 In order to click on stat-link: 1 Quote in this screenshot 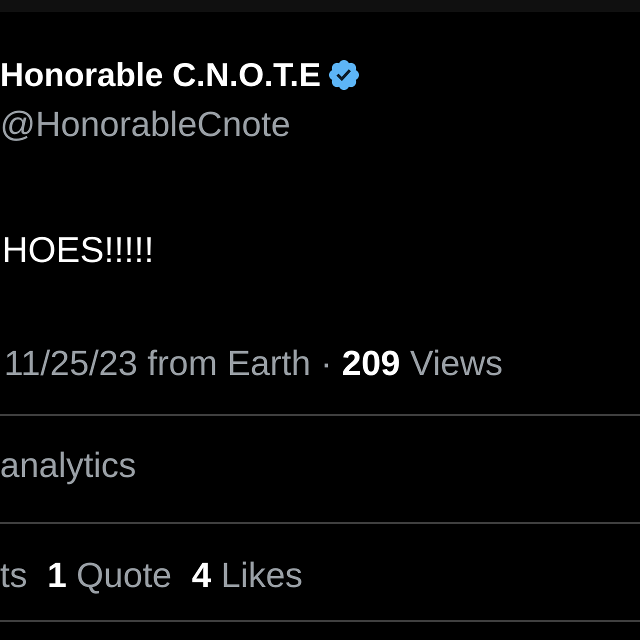, I will do `click(109, 576)`.